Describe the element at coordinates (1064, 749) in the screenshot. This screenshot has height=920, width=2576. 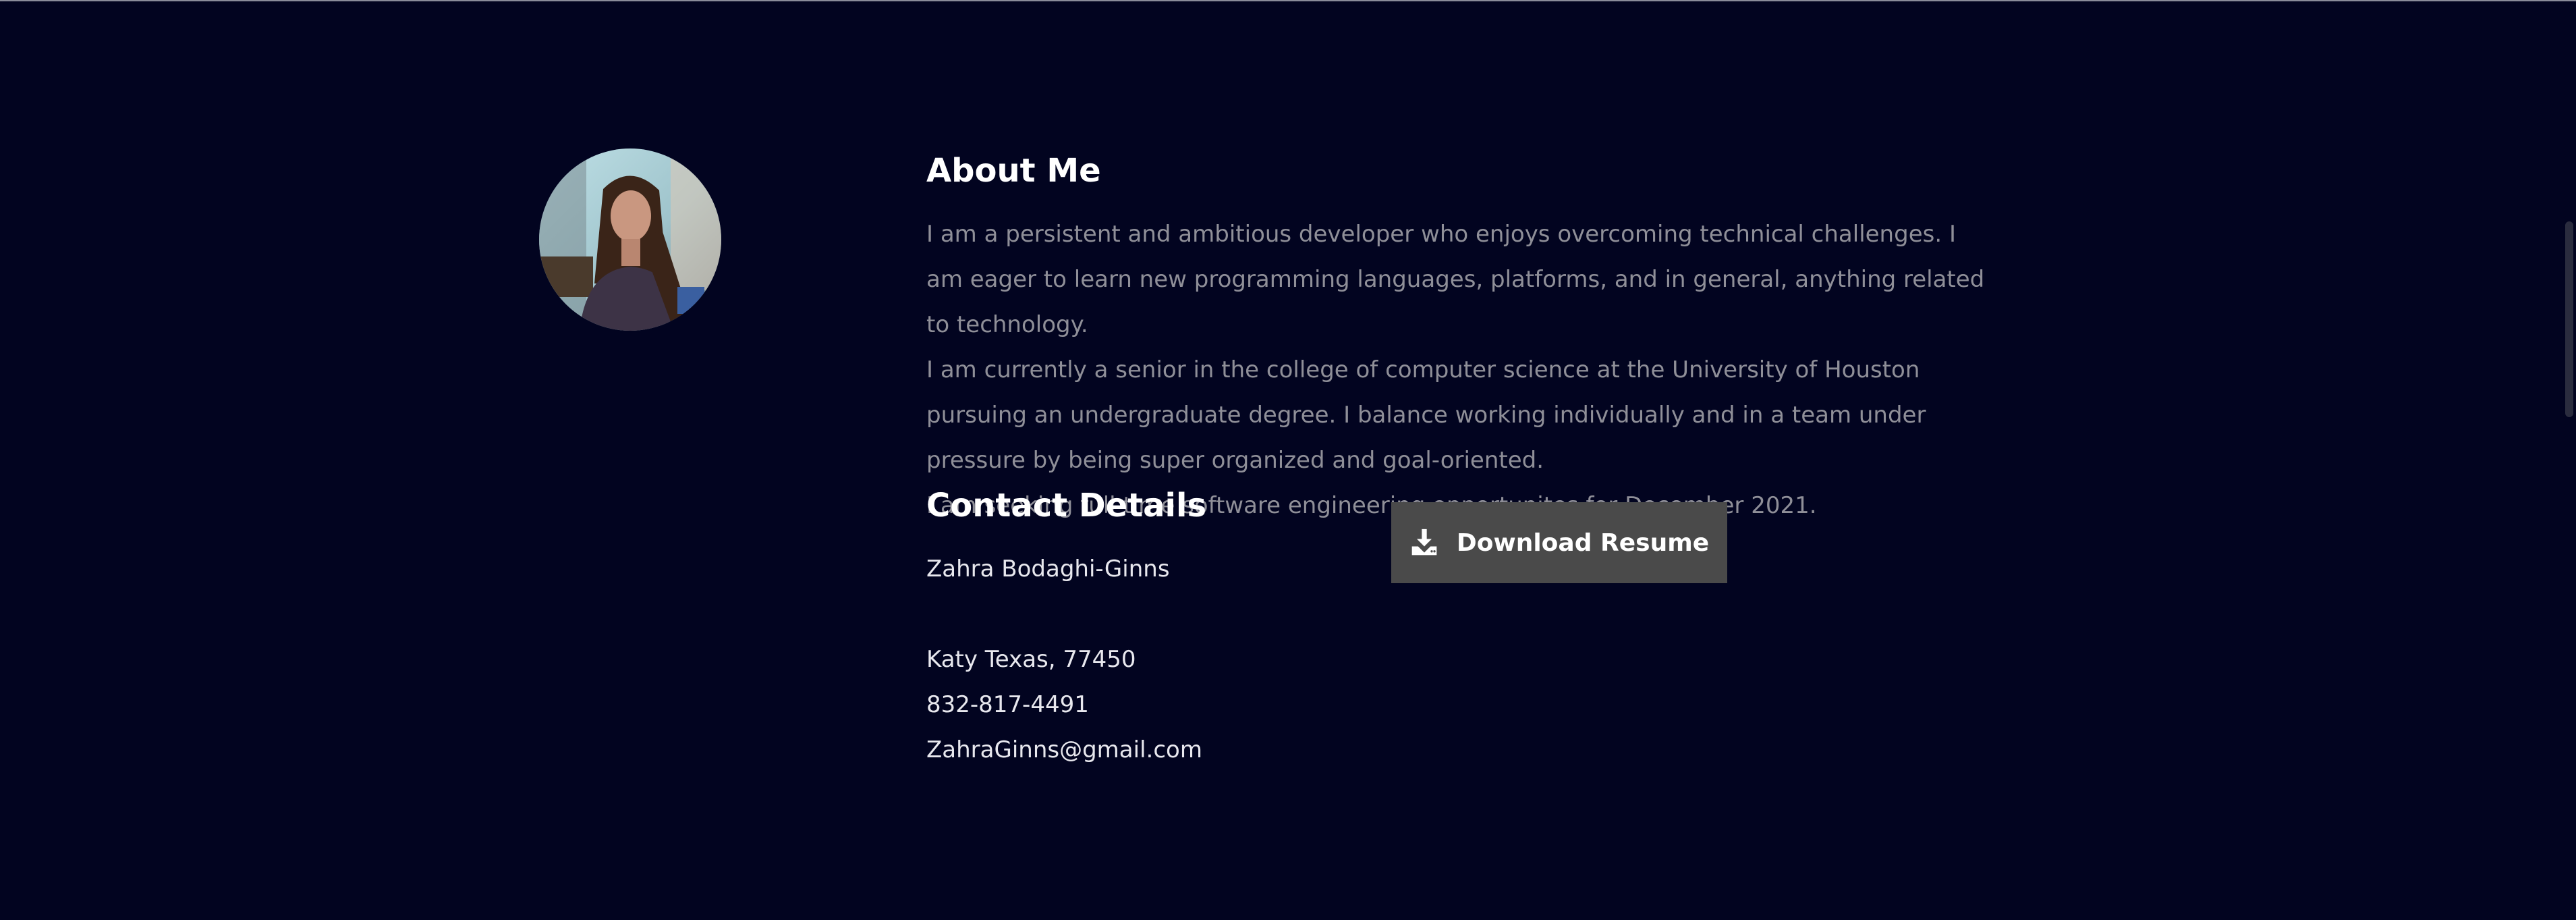
I see `contact-email: ZahraGinns@gmail.com` at that location.